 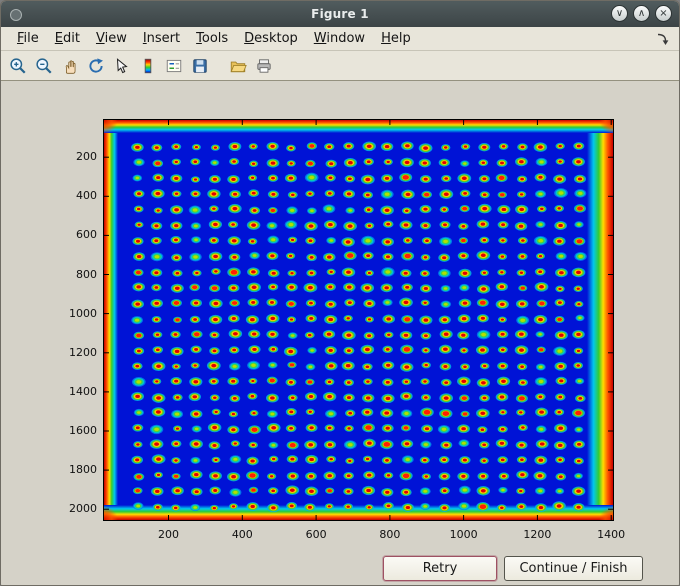 I want to click on window-menu-icon, so click(x=16, y=15).